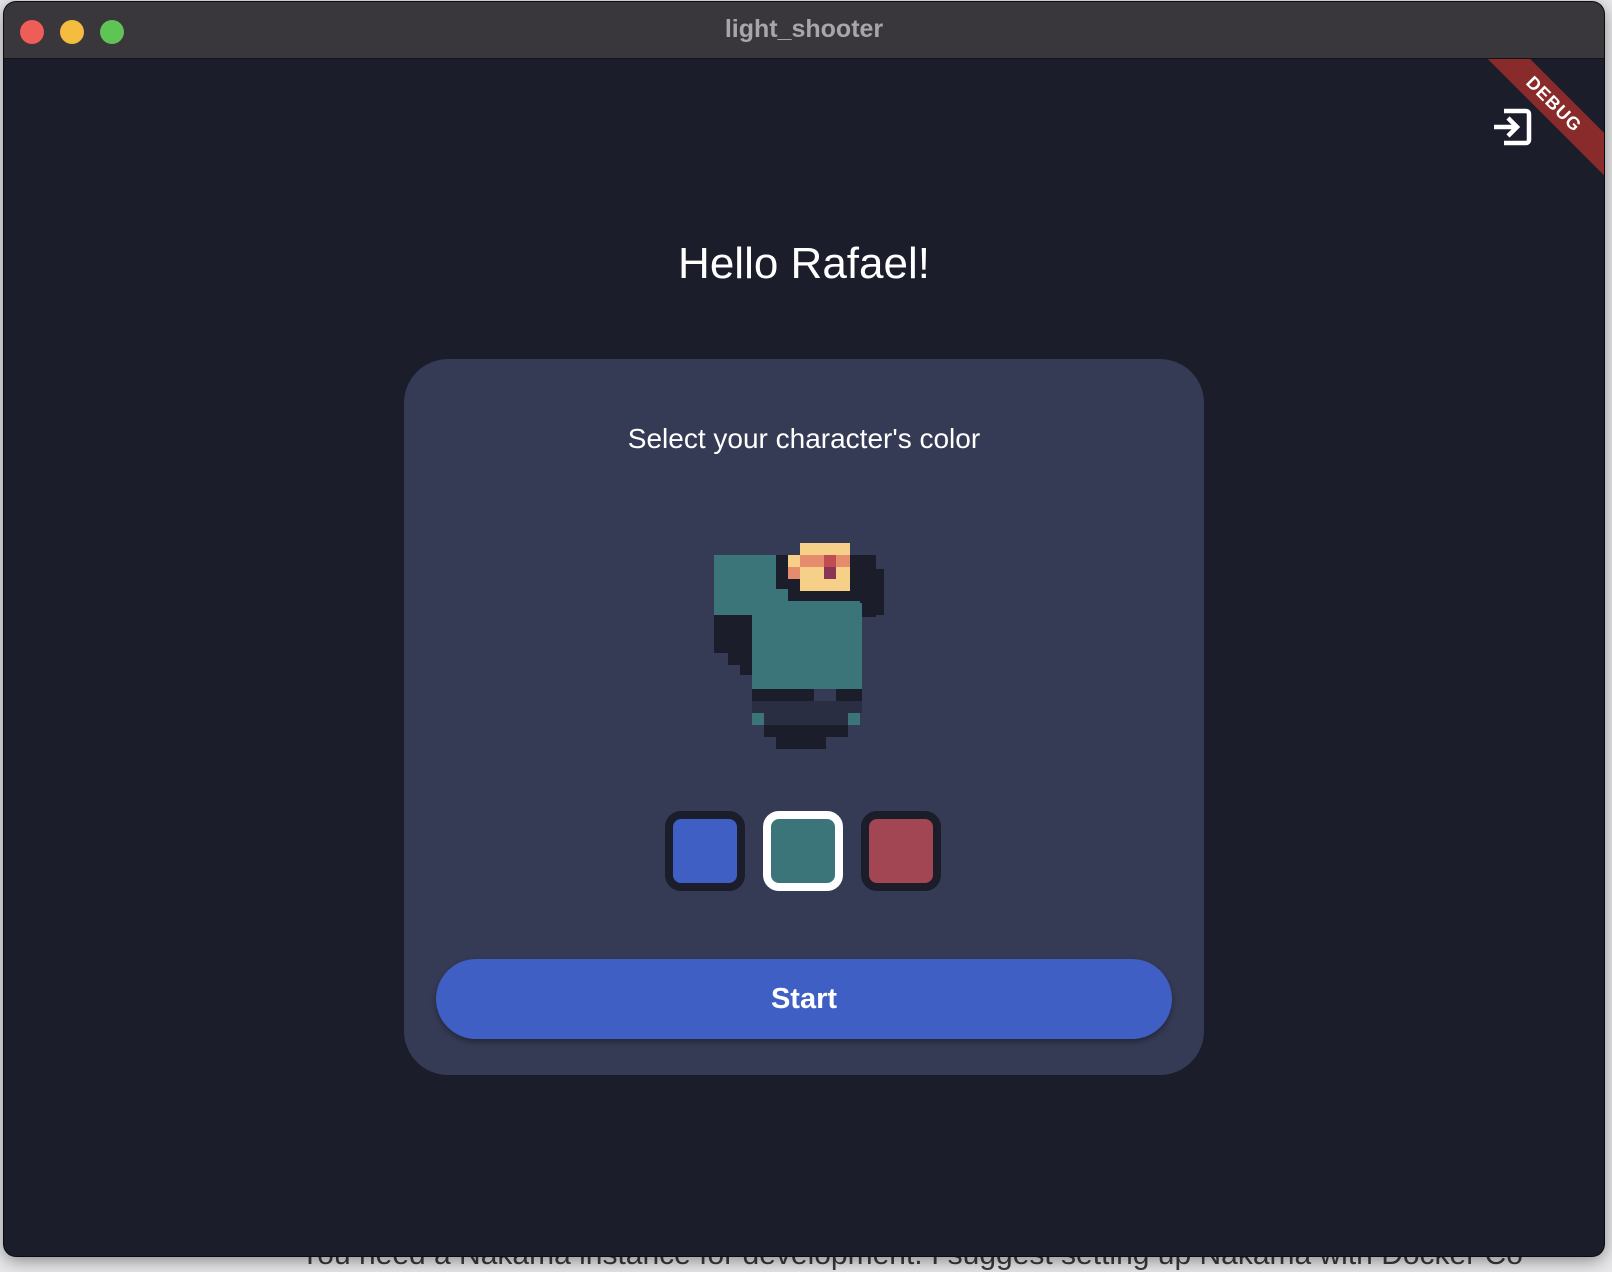 This screenshot has height=1272, width=1612. What do you see at coordinates (804, 999) in the screenshot?
I see `start-button: Start` at bounding box center [804, 999].